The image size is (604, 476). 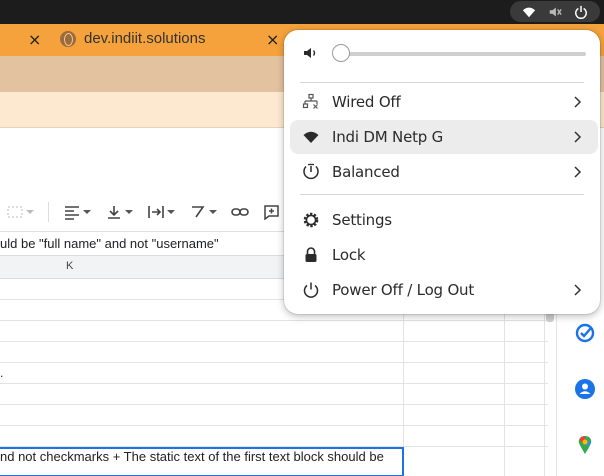 I want to click on text-wrap-button, so click(x=161, y=212).